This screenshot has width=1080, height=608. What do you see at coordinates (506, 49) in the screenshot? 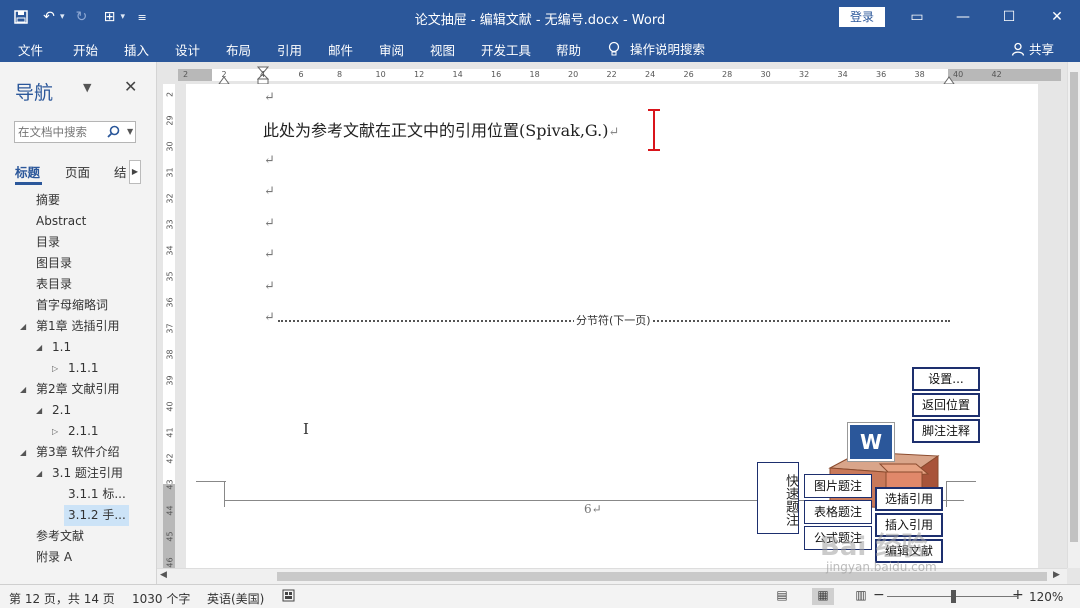
I see `tab-developer: 开发工具` at bounding box center [506, 49].